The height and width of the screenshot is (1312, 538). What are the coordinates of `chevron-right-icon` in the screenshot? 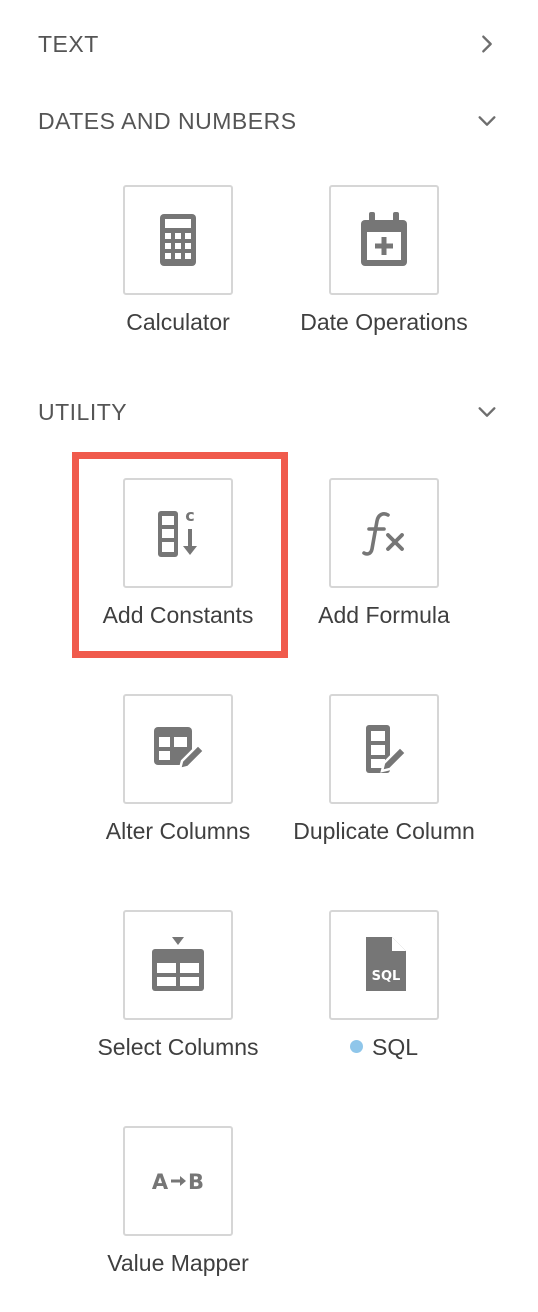 It's located at (487, 44).